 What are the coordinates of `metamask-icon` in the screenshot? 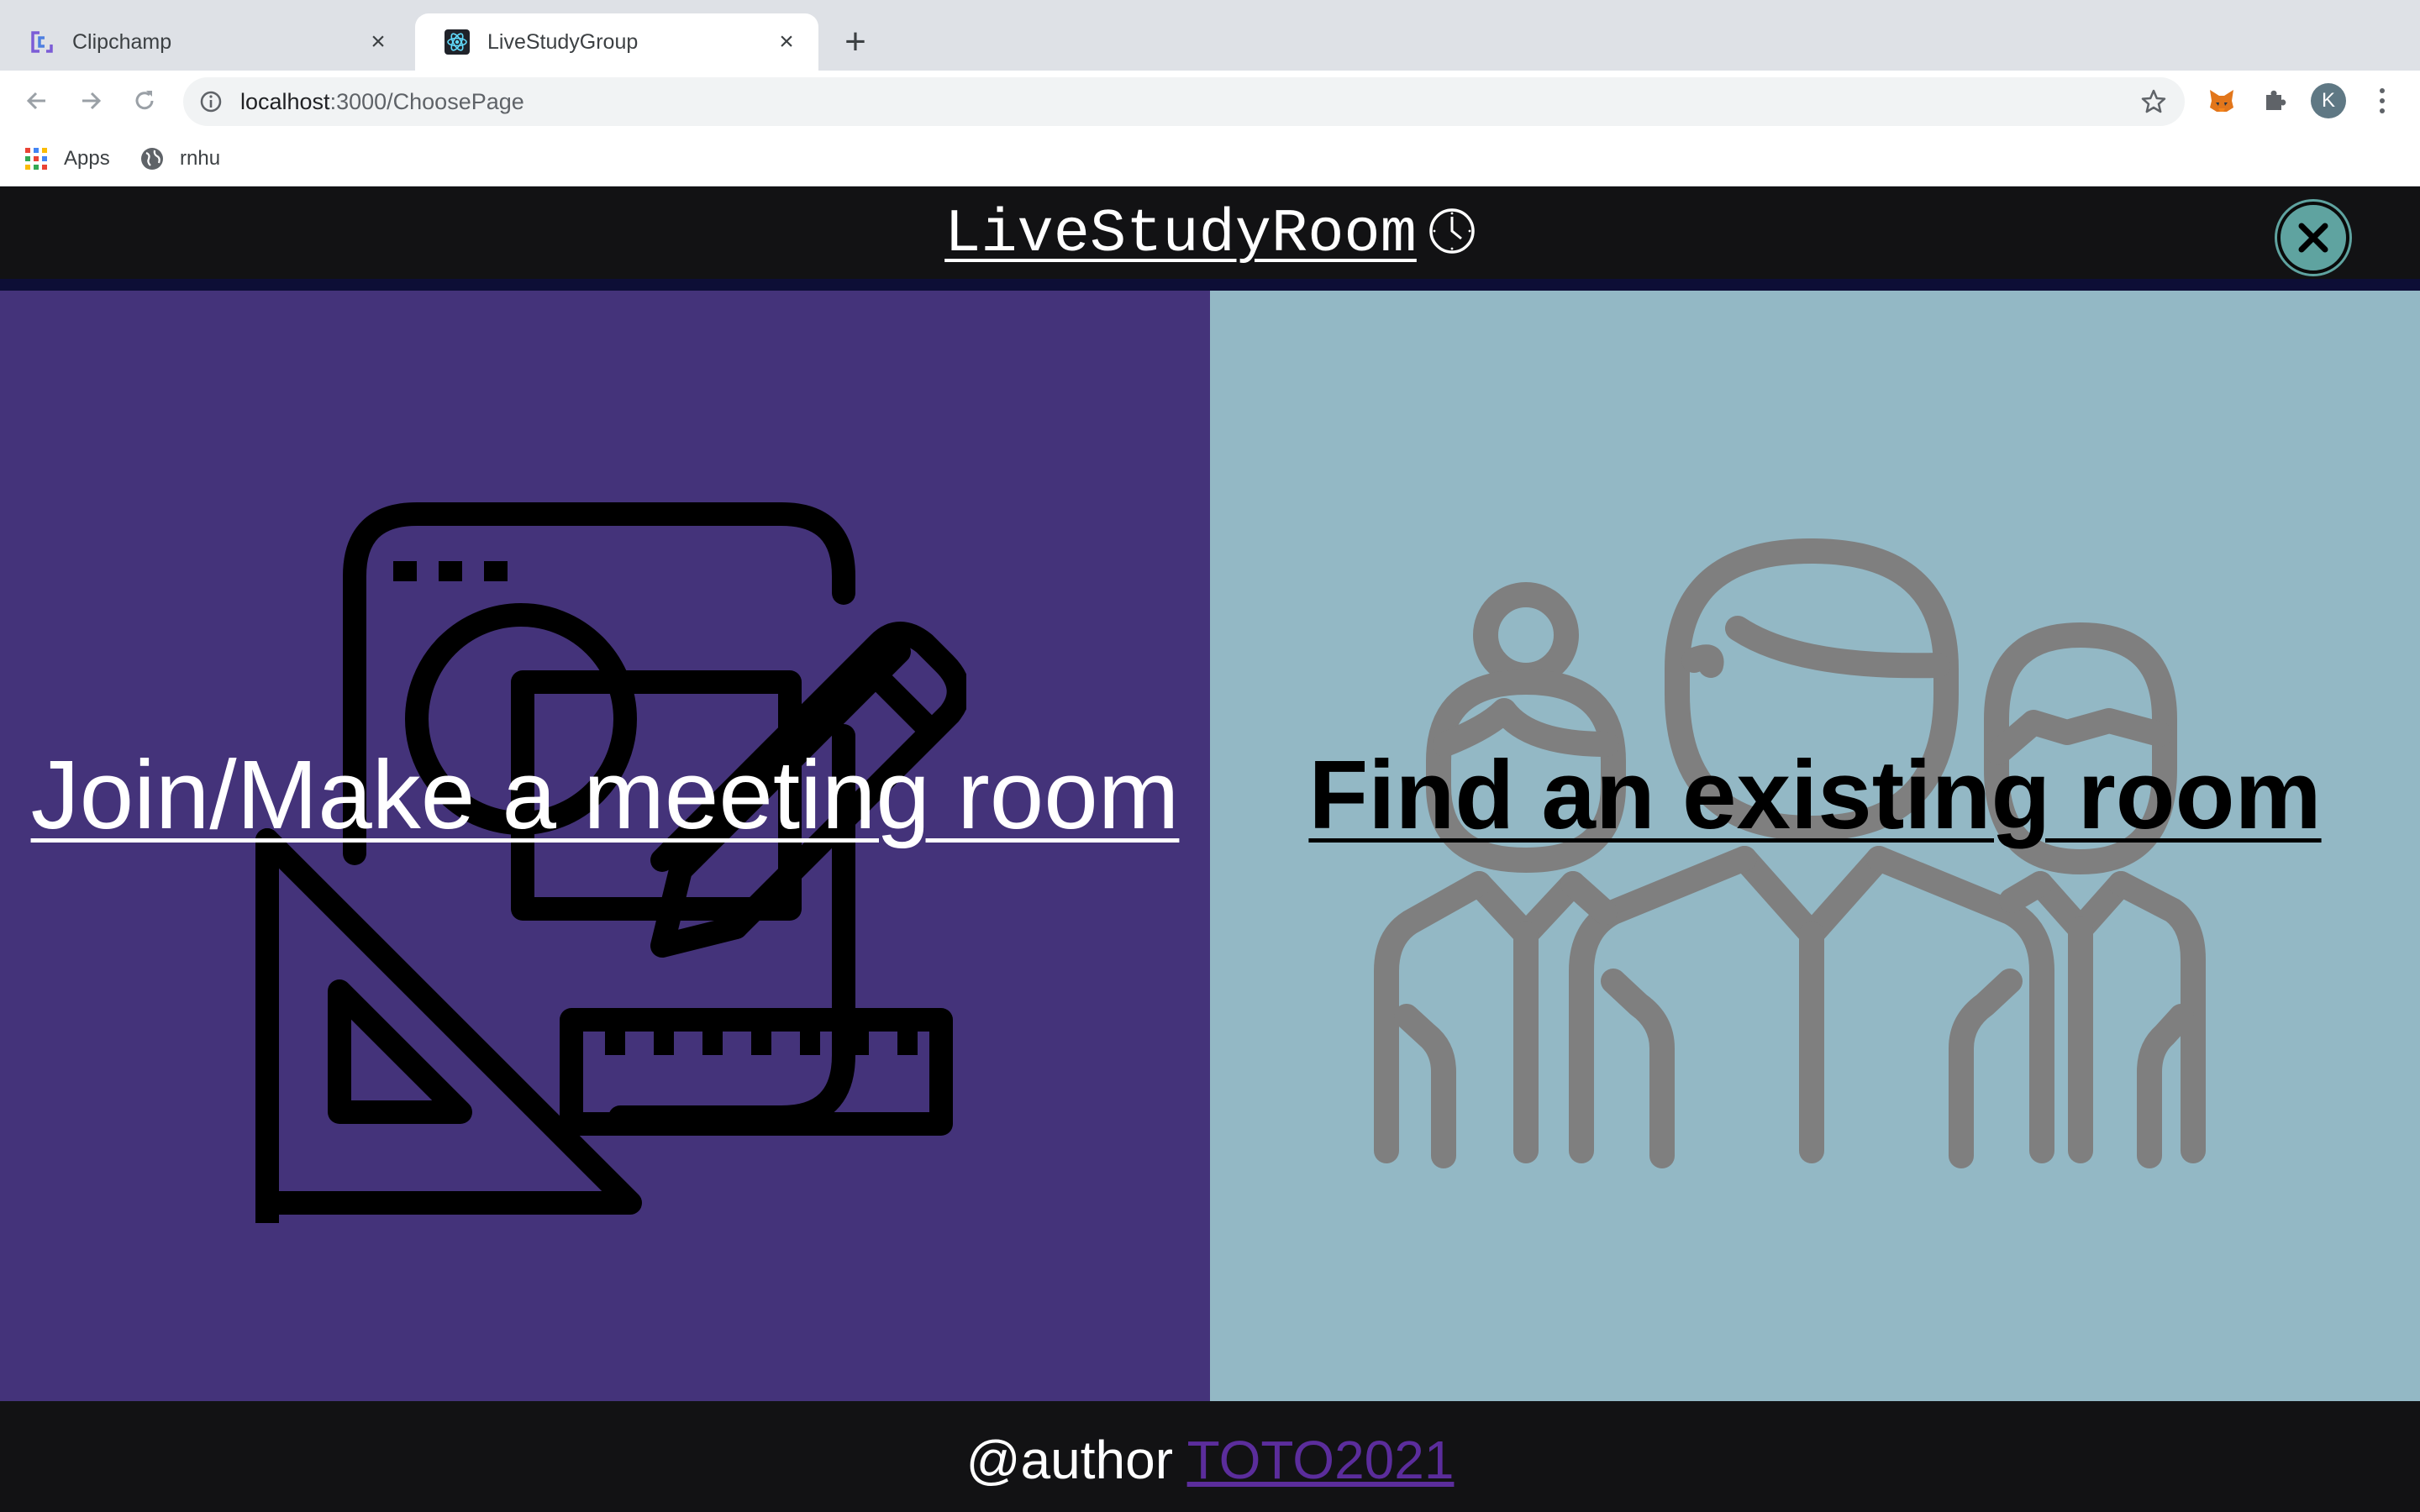 It's located at (2221, 100).